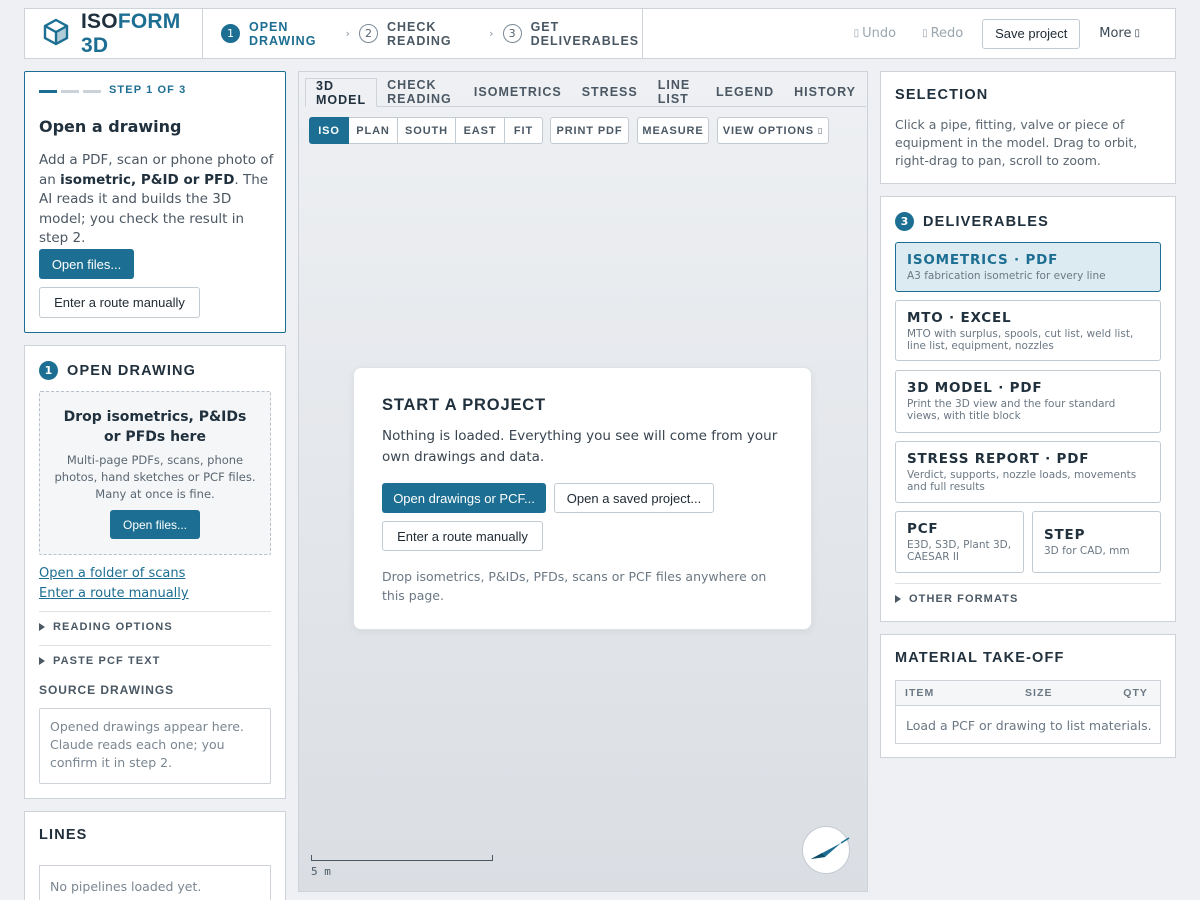  Describe the element at coordinates (321, 871) in the screenshot. I see `scale-label: 5 m` at that location.